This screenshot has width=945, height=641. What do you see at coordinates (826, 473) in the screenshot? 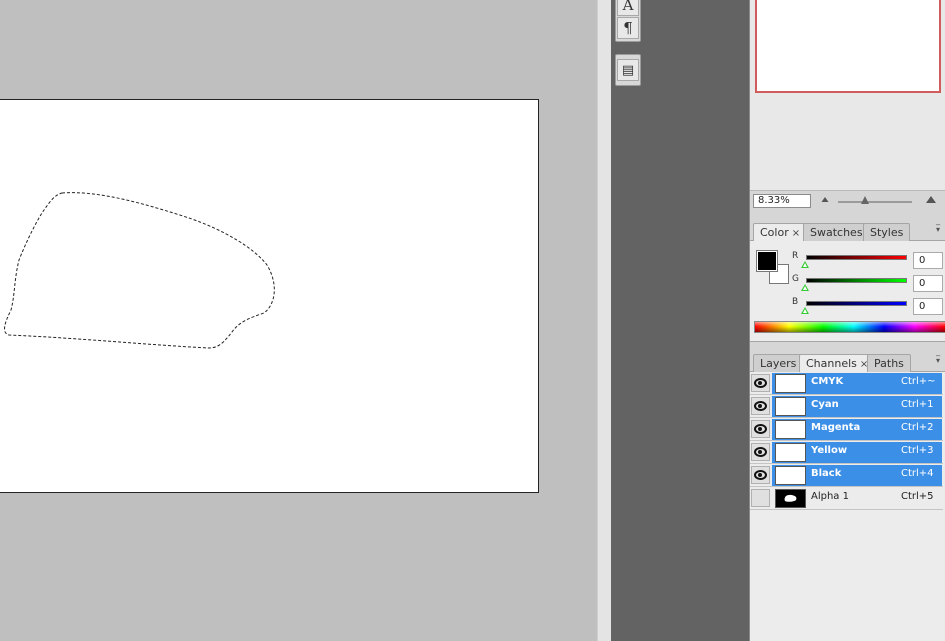
I see `channel-name: Black` at bounding box center [826, 473].